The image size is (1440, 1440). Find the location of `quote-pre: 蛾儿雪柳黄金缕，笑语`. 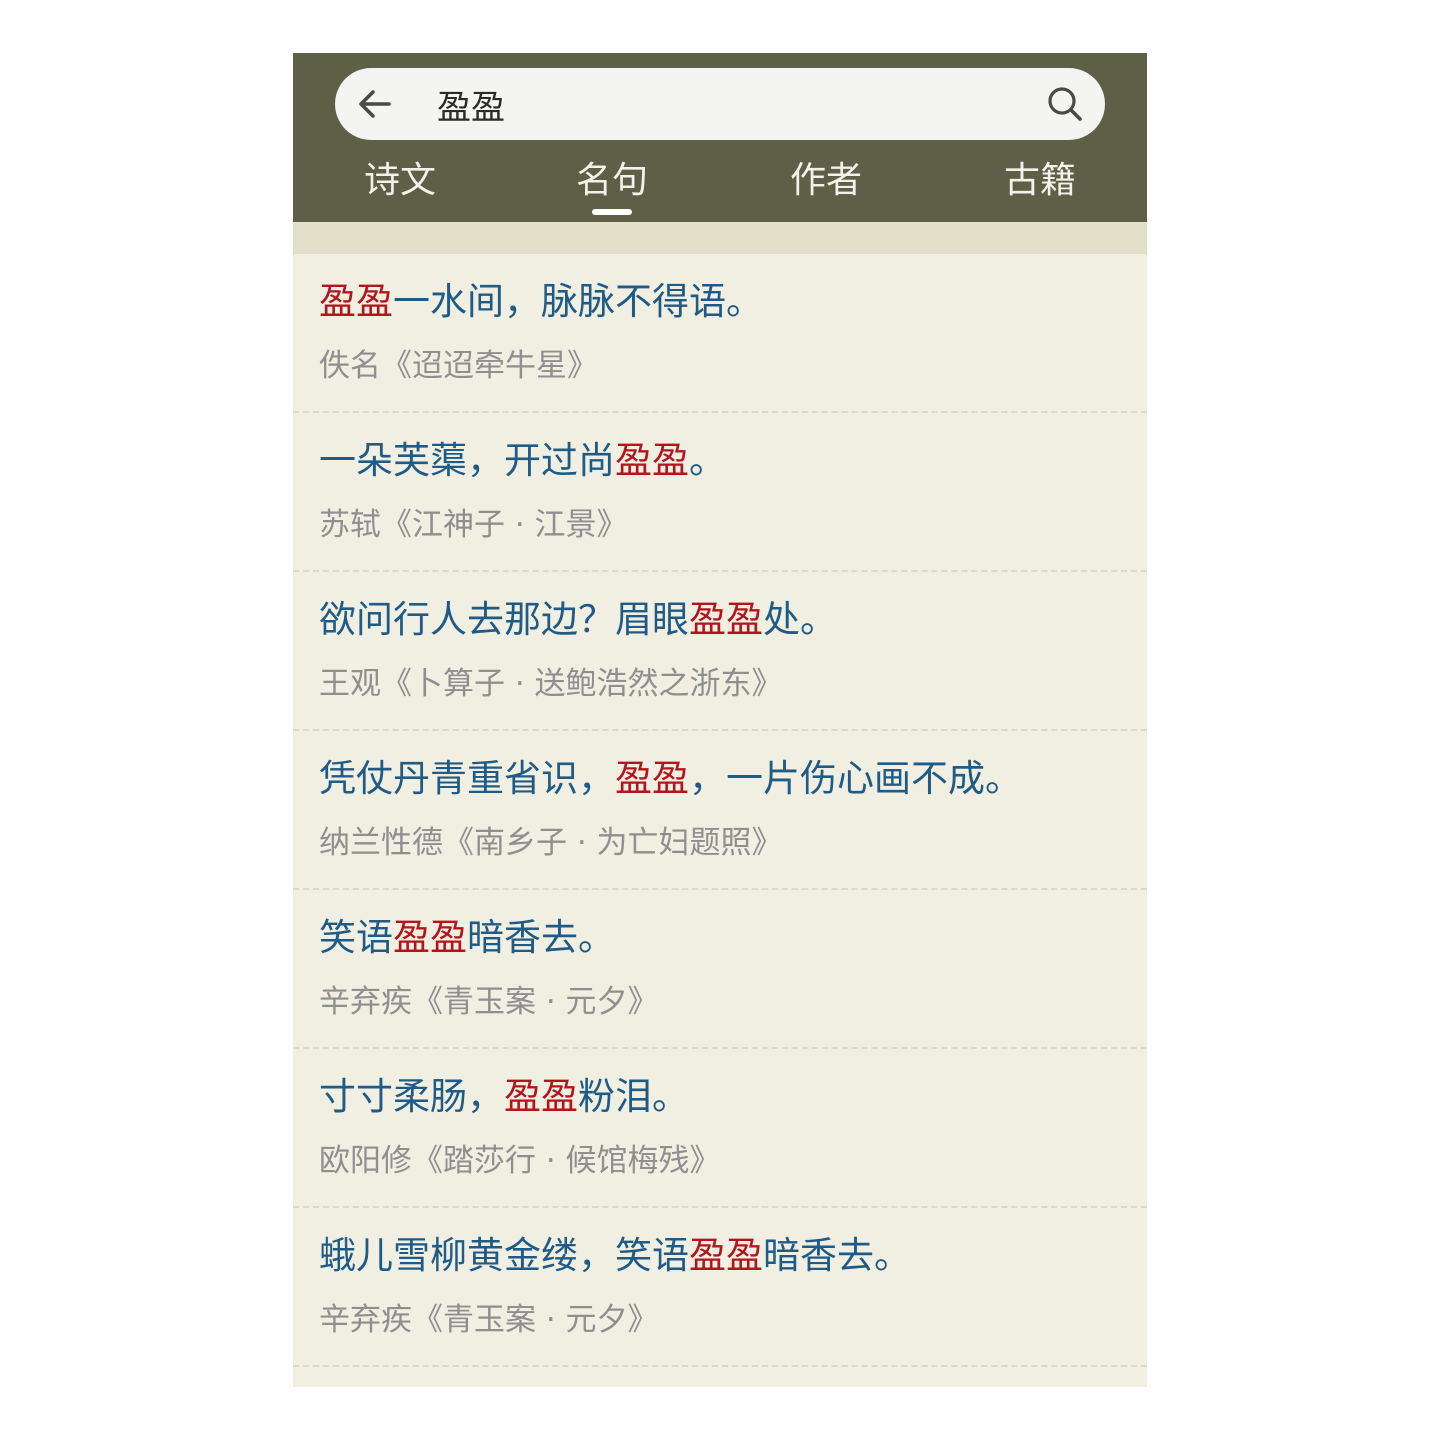

quote-pre: 蛾儿雪柳黄金缕，笑语 is located at coordinates (504, 1255).